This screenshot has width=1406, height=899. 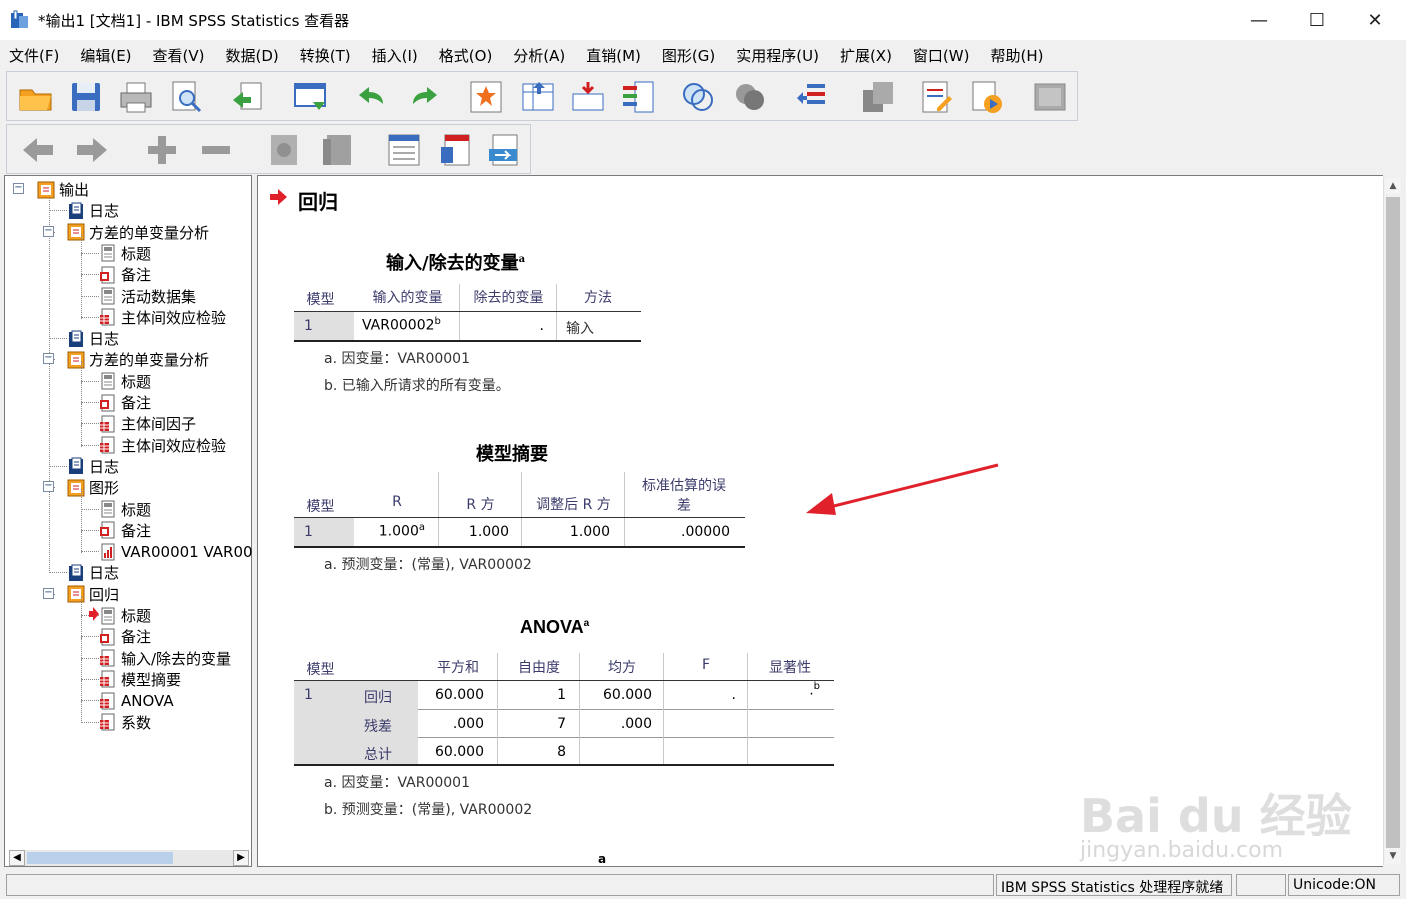 I want to click on menu-graphs: 图形(G), so click(x=690, y=55).